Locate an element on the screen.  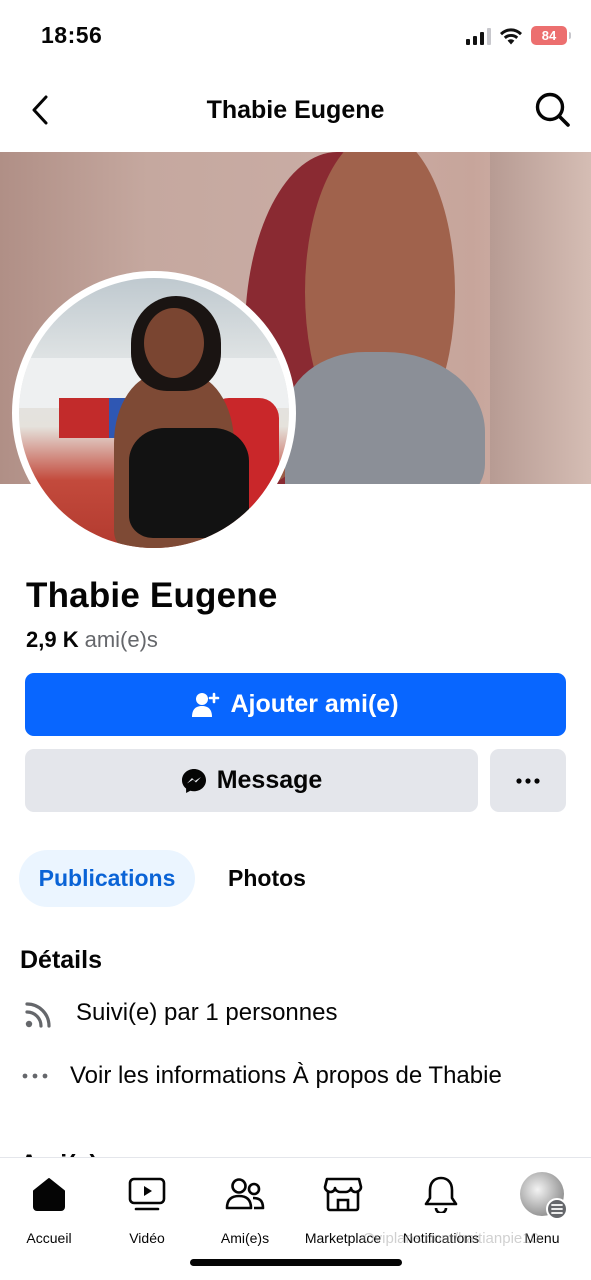
status-icons: 84 is located at coordinates (518, 35).